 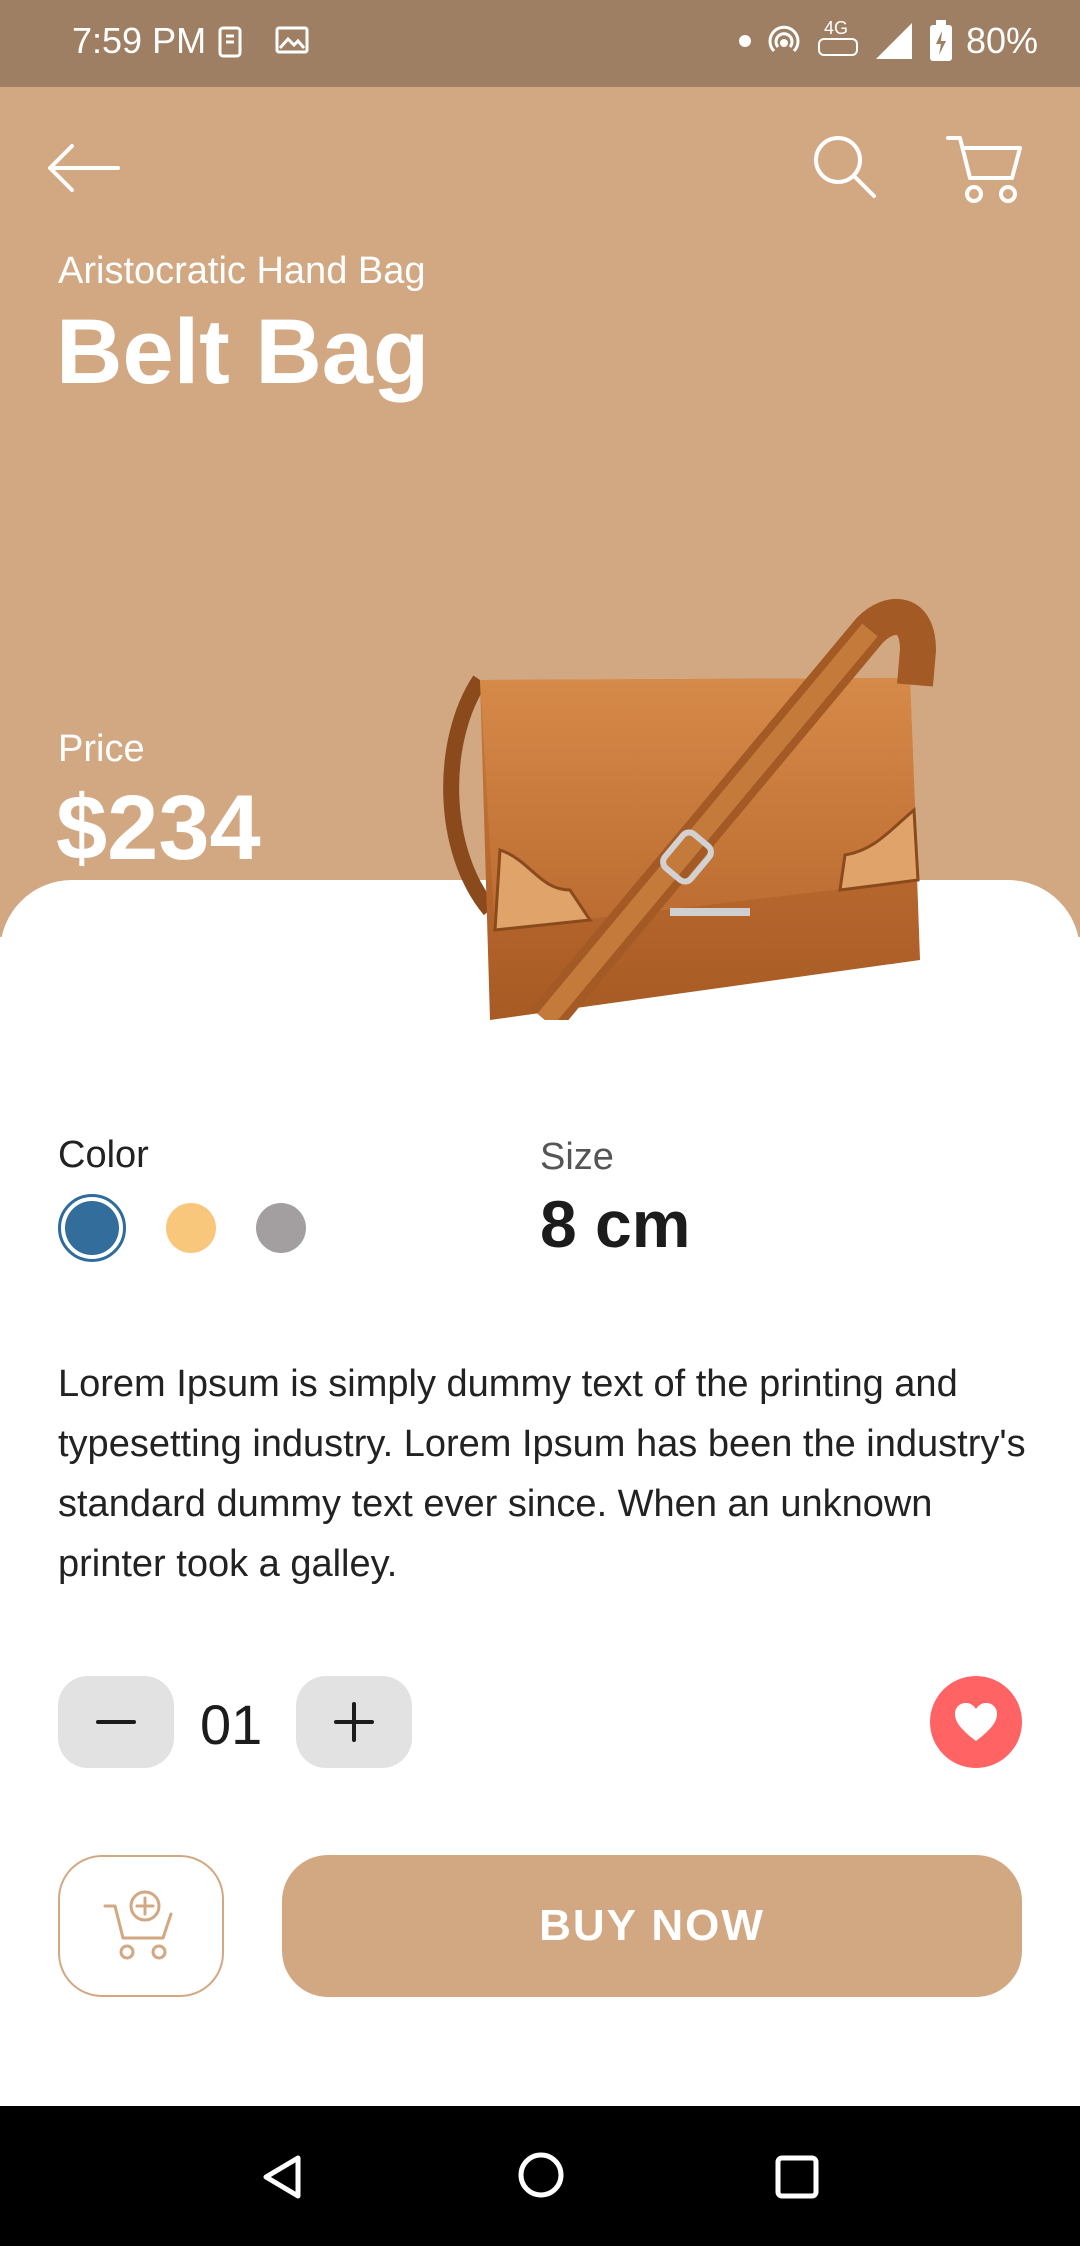 What do you see at coordinates (984, 168) in the screenshot?
I see `cart-icon` at bounding box center [984, 168].